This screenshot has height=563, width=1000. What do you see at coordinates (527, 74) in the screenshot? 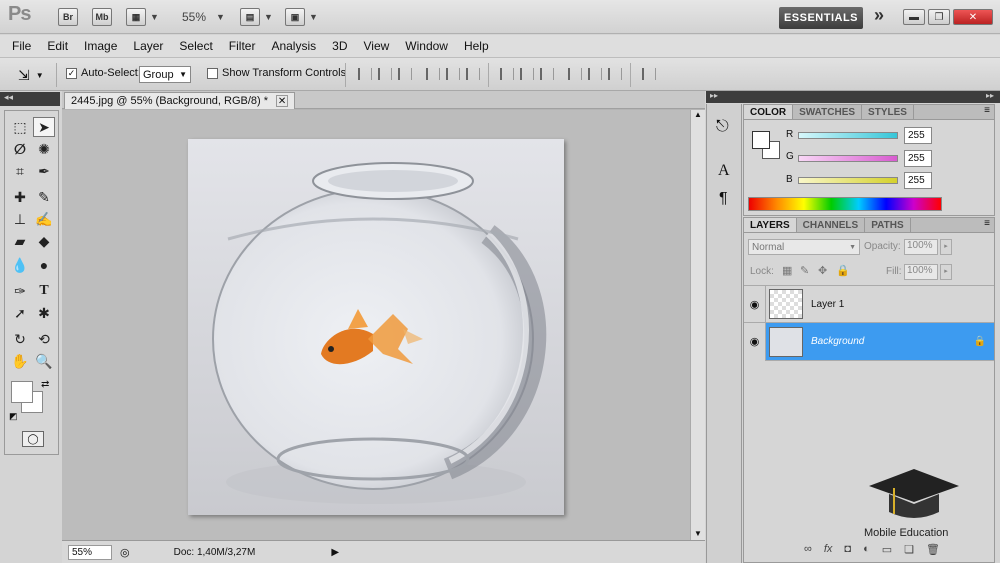
I see `distribute-vertical-center-icon` at bounding box center [527, 74].